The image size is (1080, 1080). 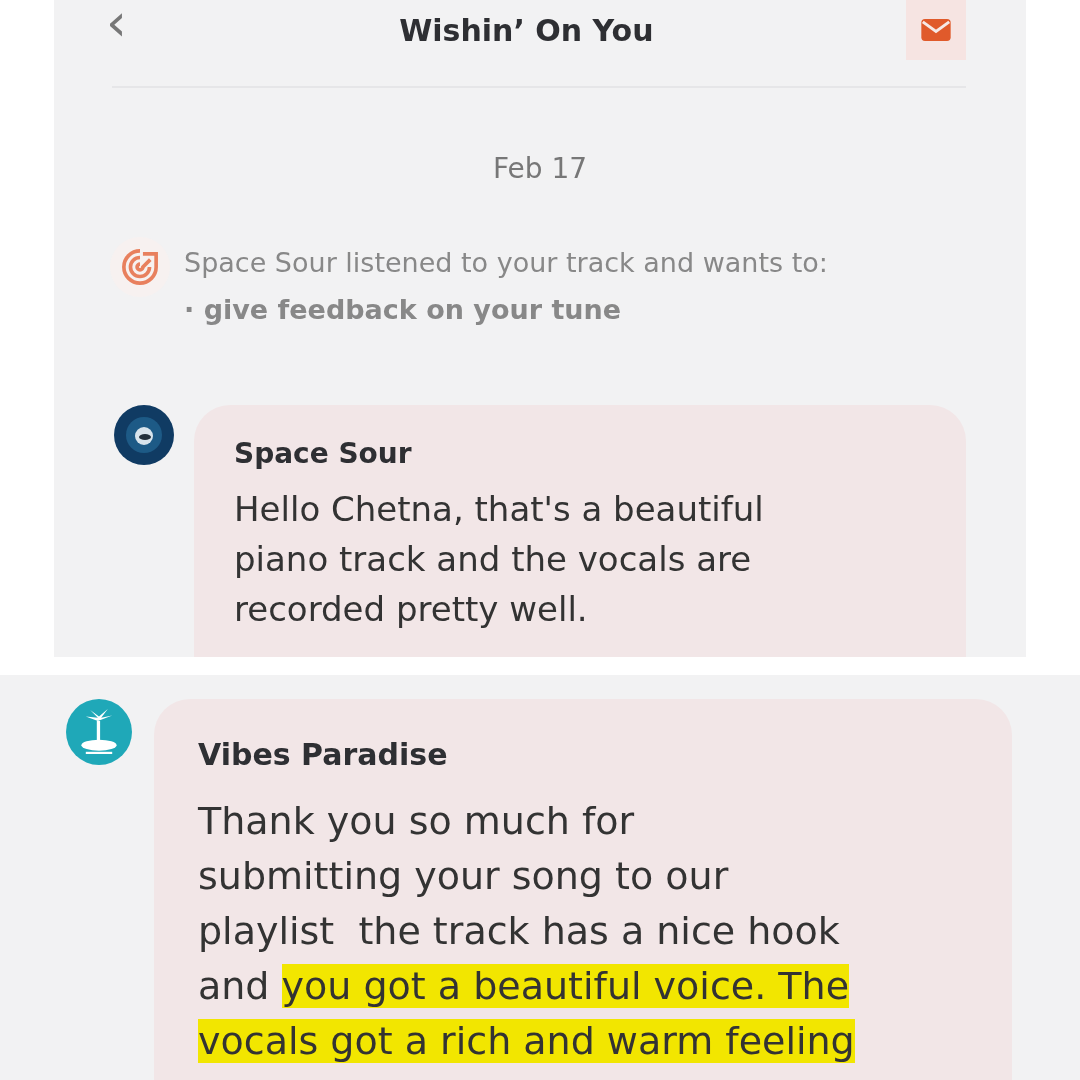 I want to click on notice-text: Space Sour listened to your track and wants to:, so click(x=506, y=262).